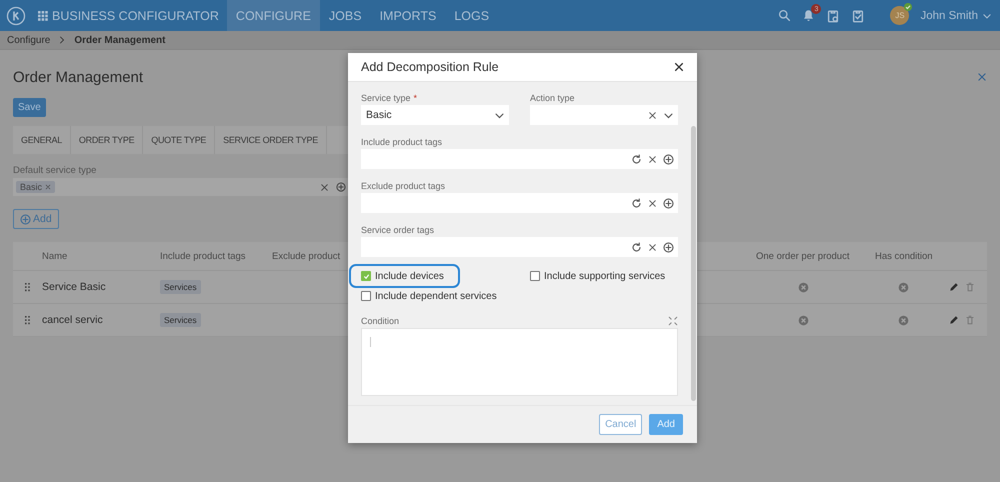  I want to click on field-label: Default service type, so click(55, 170).